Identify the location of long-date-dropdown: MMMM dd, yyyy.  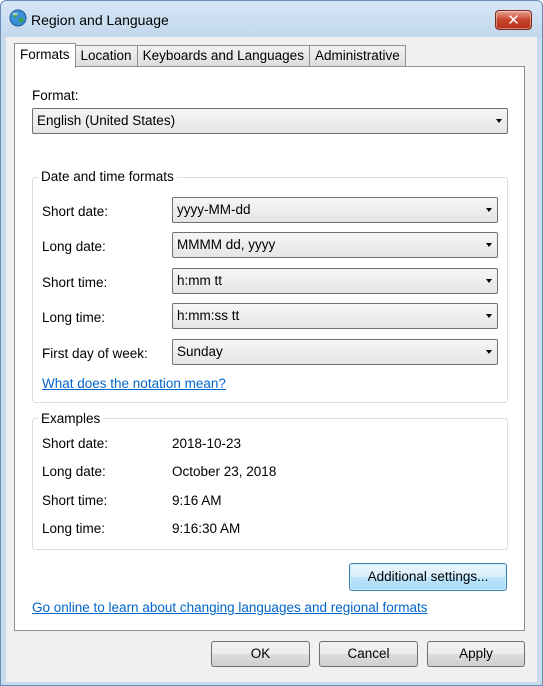
(335, 245).